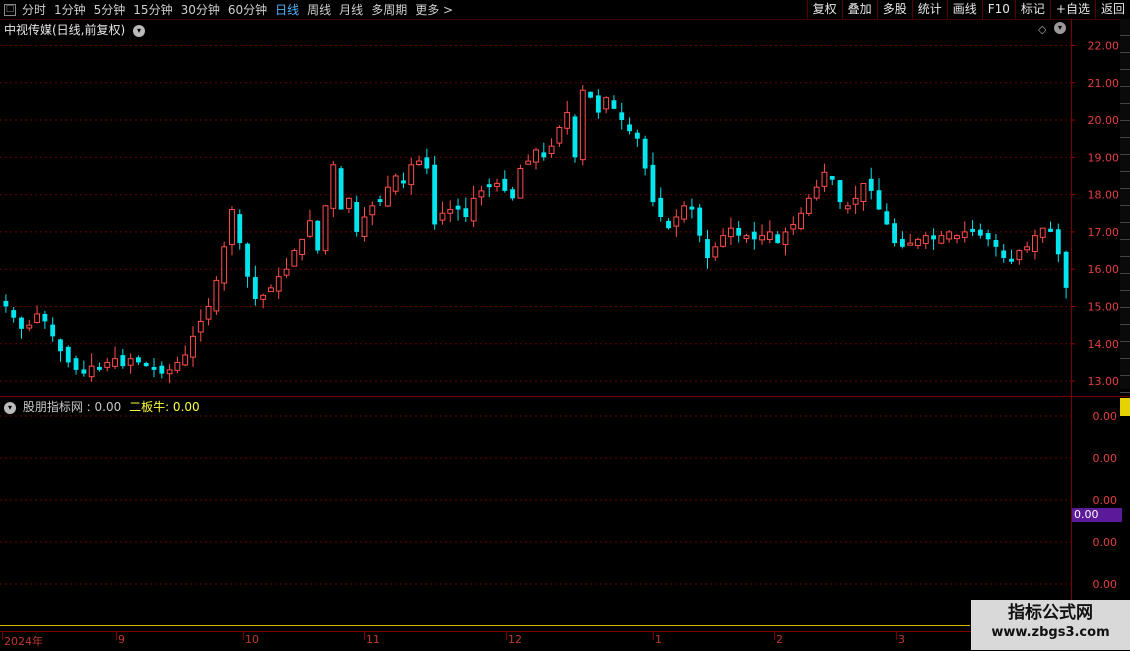 The image size is (1130, 651). Describe the element at coordinates (1125, 407) in the screenshot. I see `indicator-tab` at that location.